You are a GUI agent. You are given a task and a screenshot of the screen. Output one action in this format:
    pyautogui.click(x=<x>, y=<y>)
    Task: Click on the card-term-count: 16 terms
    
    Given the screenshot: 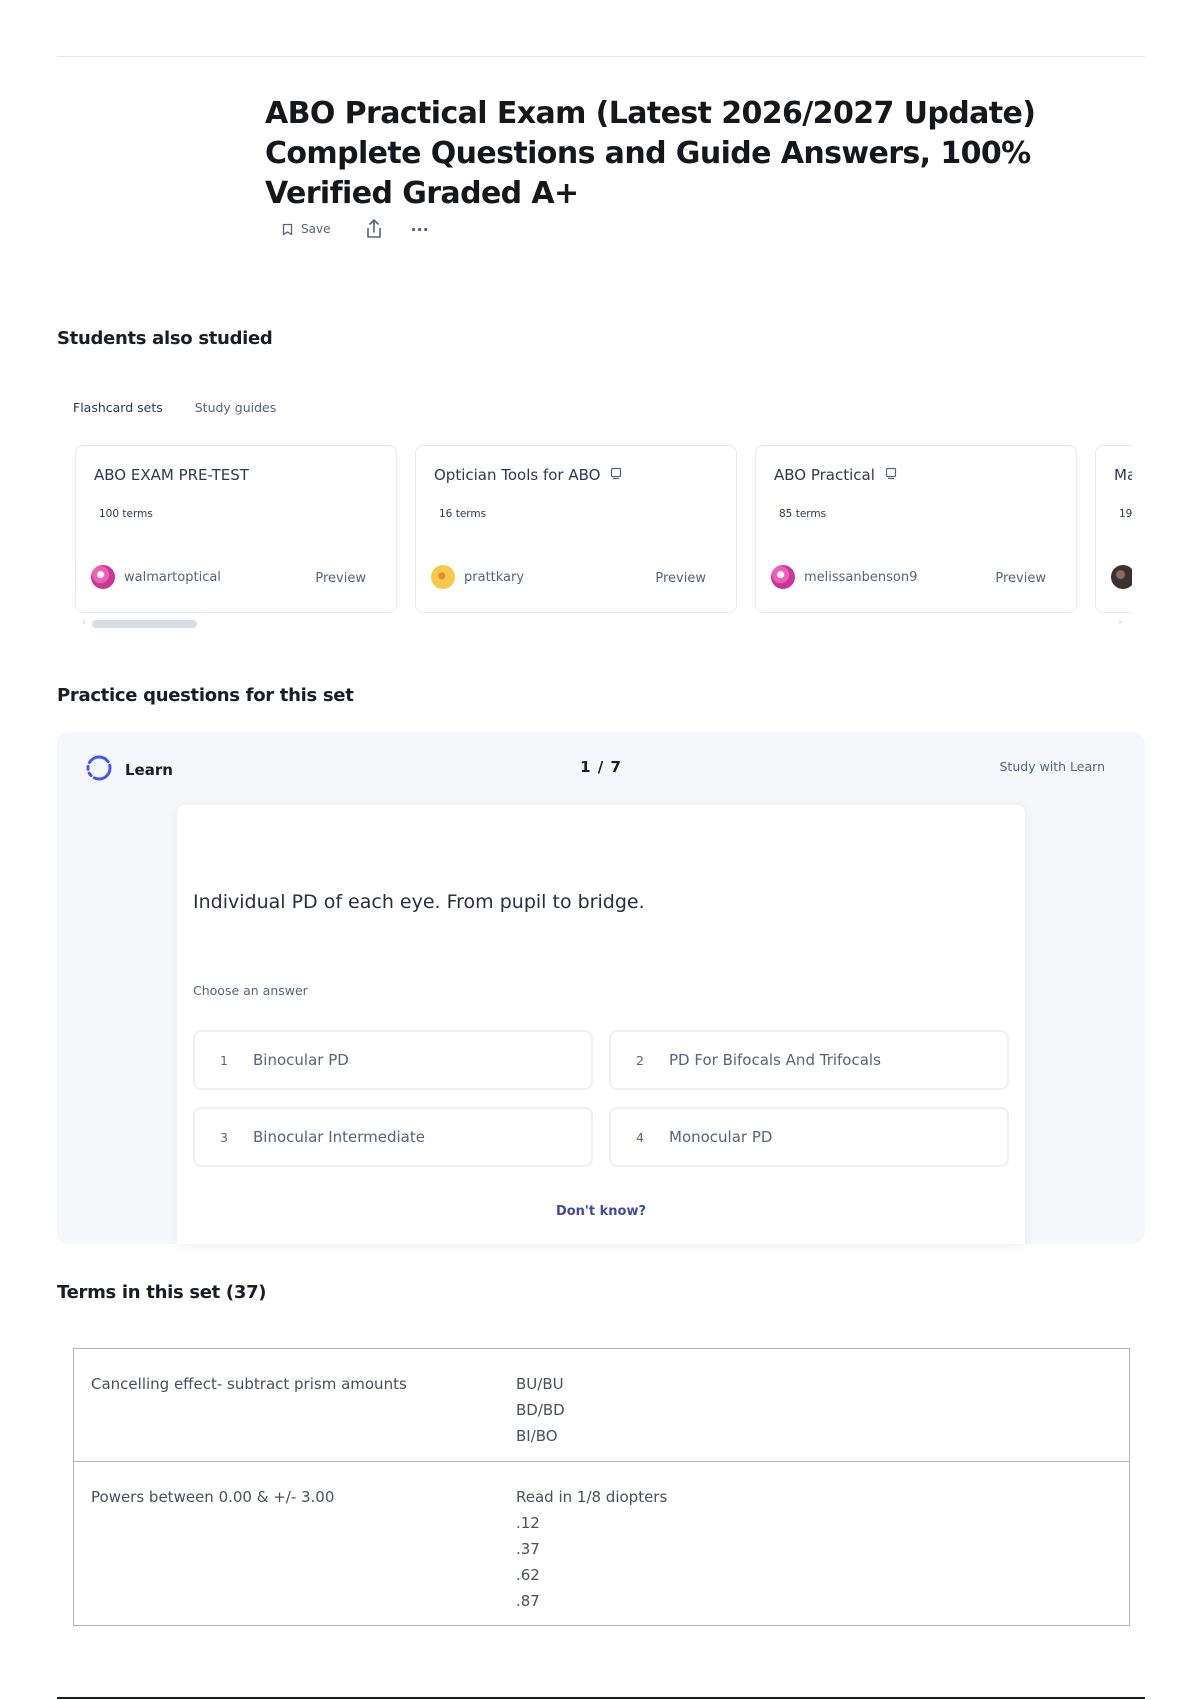 What is the action you would take?
    pyautogui.click(x=463, y=514)
    